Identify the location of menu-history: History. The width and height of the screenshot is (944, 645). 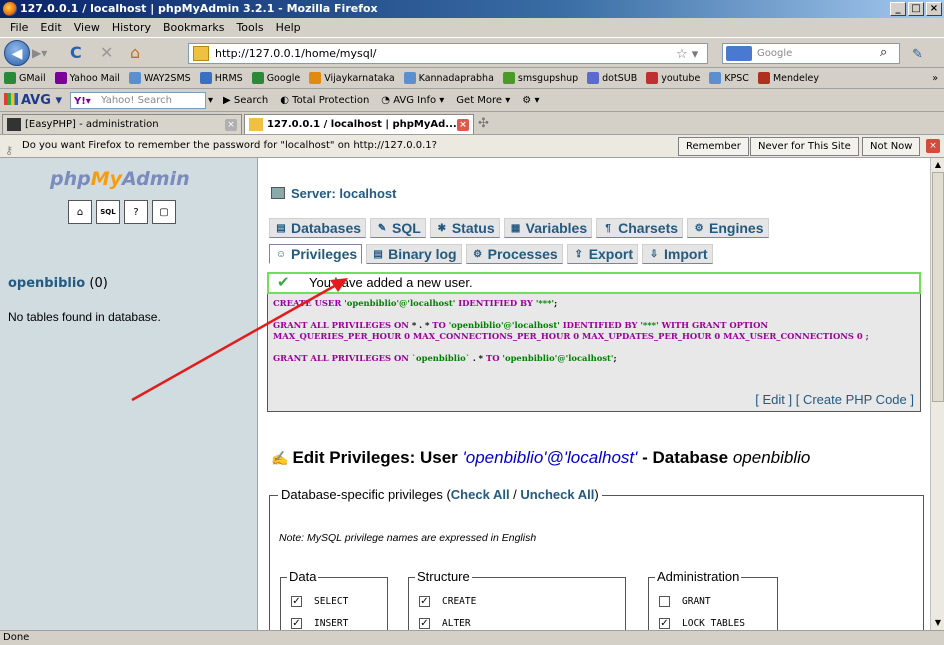
(131, 27).